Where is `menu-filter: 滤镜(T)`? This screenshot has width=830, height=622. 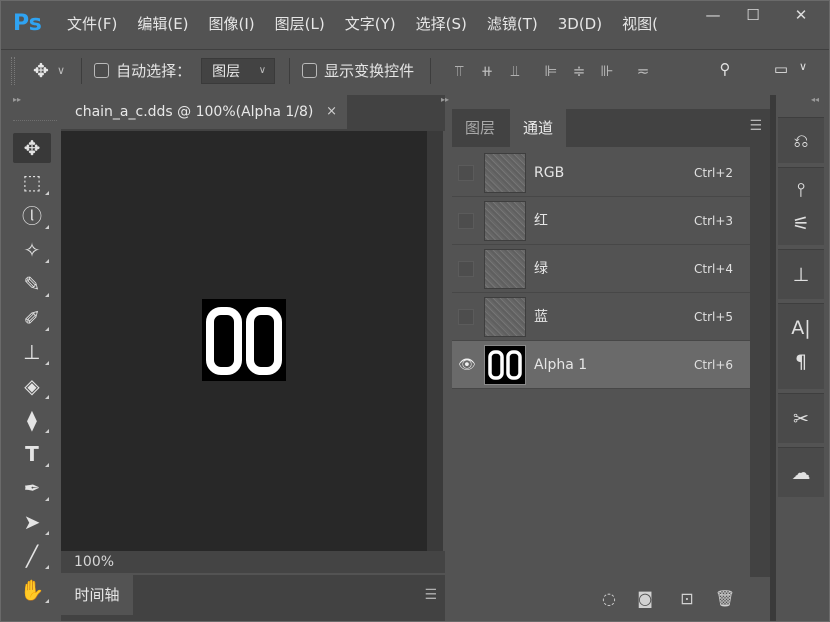 menu-filter: 滤镜(T) is located at coordinates (512, 24).